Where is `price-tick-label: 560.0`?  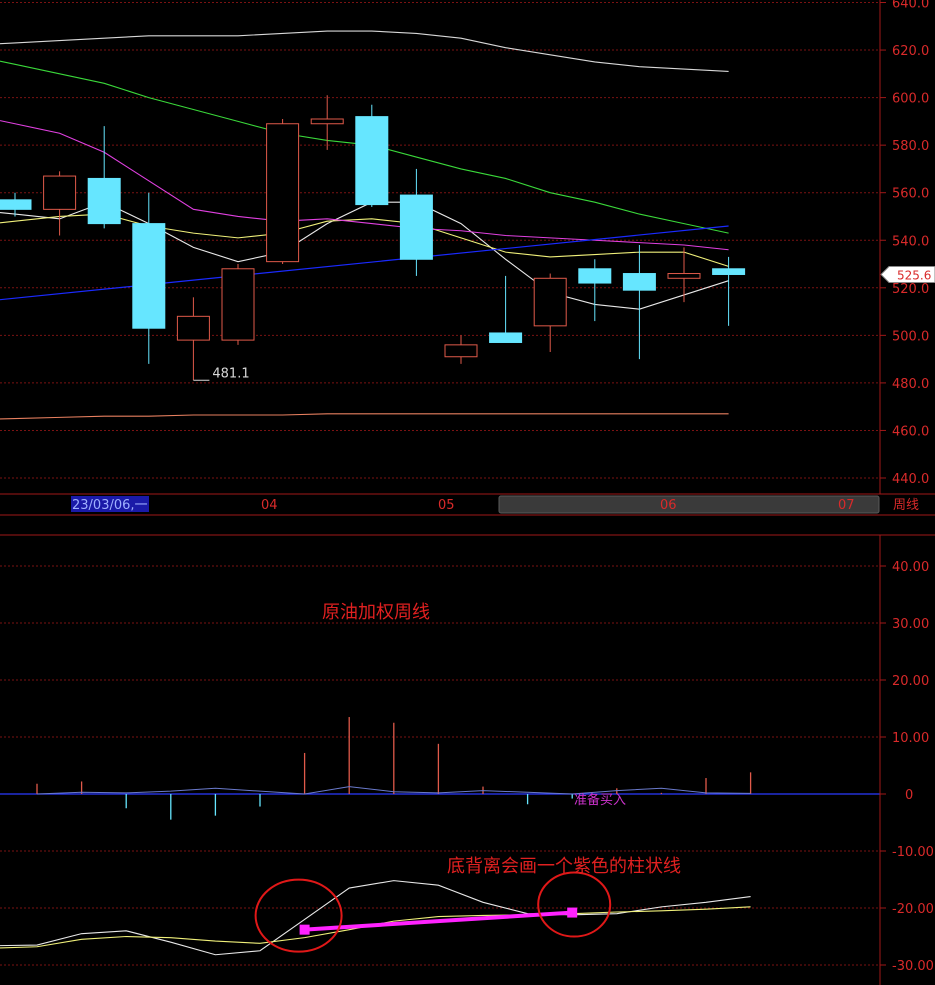
price-tick-label: 560.0 is located at coordinates (910, 194).